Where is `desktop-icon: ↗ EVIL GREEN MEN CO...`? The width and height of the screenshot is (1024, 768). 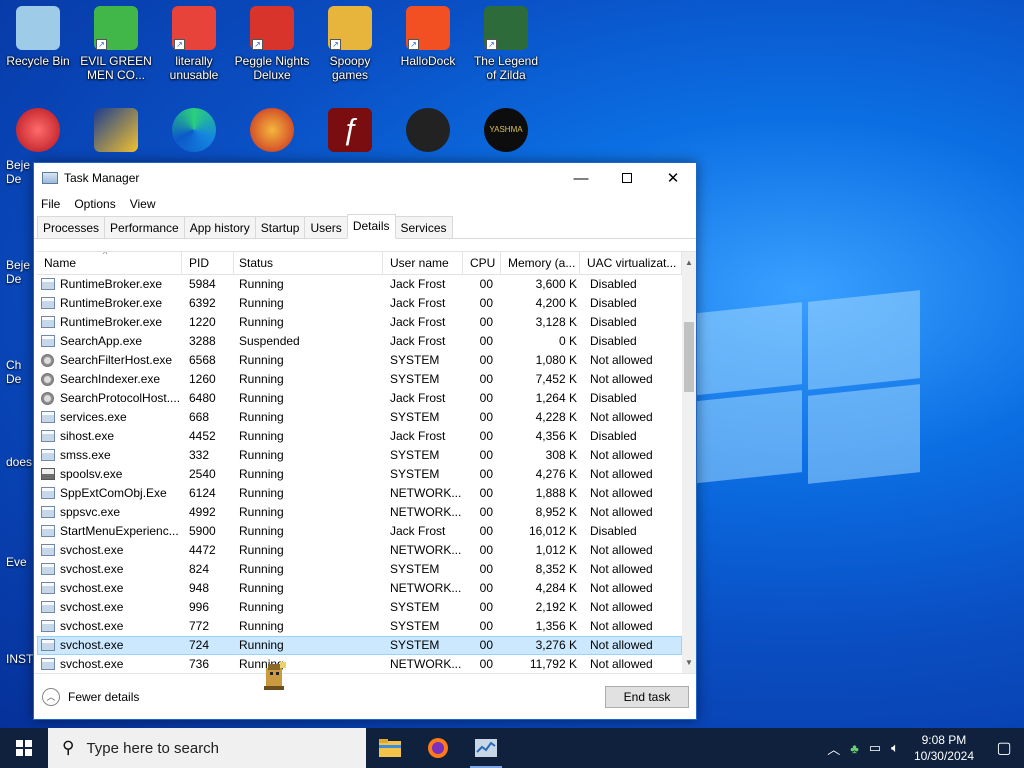 desktop-icon: ↗ EVIL GREEN MEN CO... is located at coordinates (116, 44).